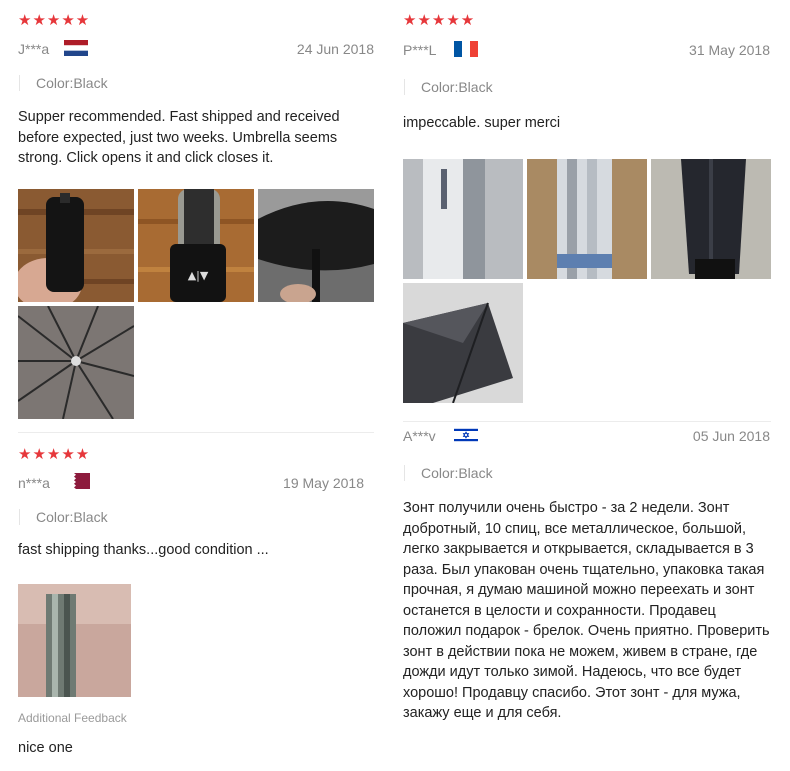 This screenshot has height=771, width=790. I want to click on review-date: 31 May 2018, so click(729, 50).